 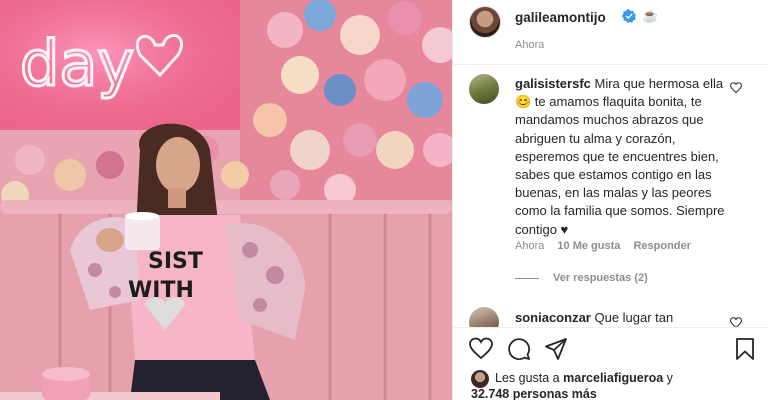 I want to click on comment-avatar, so click(x=484, y=89).